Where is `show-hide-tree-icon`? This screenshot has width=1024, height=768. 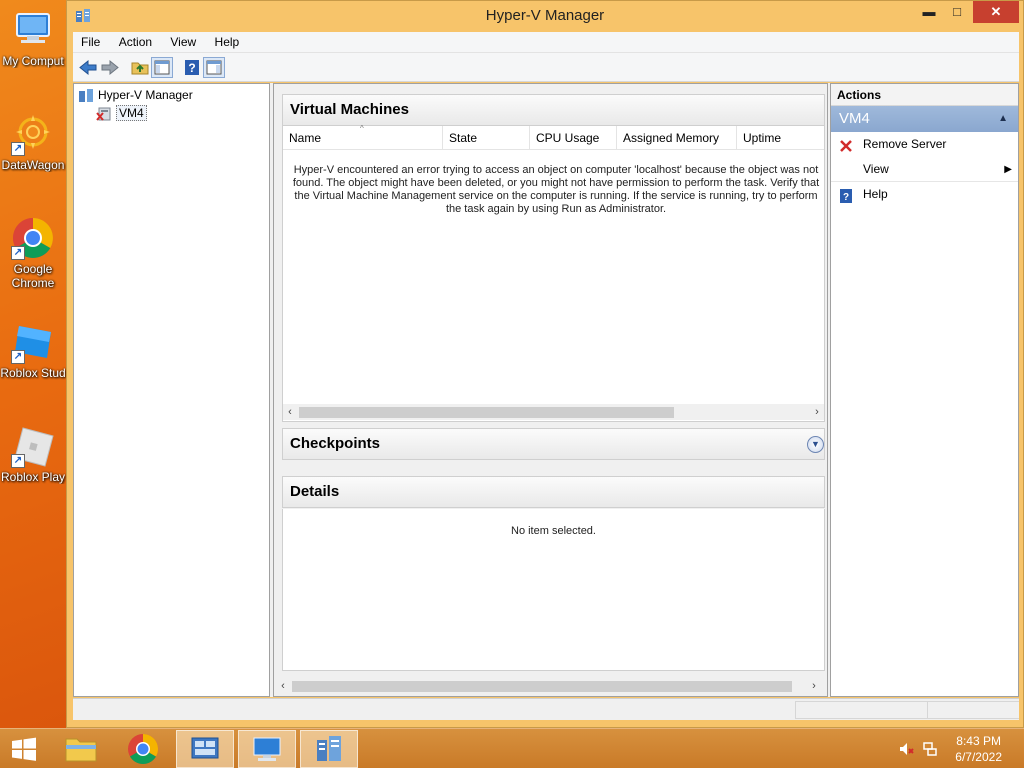
show-hide-tree-icon is located at coordinates (162, 67).